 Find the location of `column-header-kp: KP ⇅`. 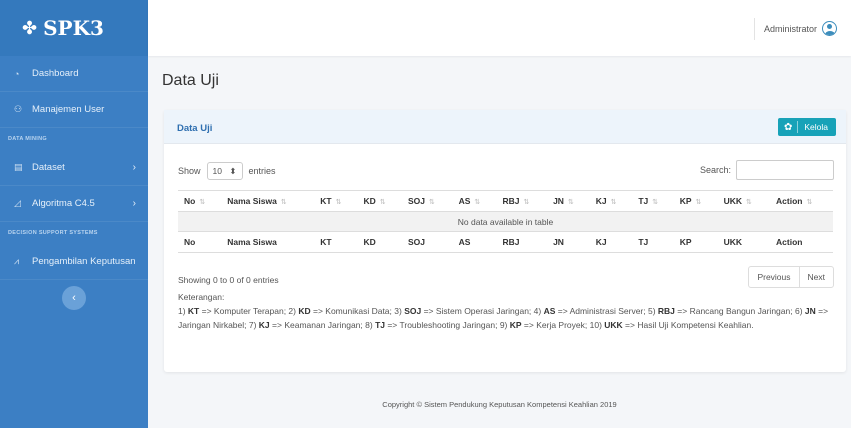

column-header-kp: KP ⇅ is located at coordinates (695, 201).